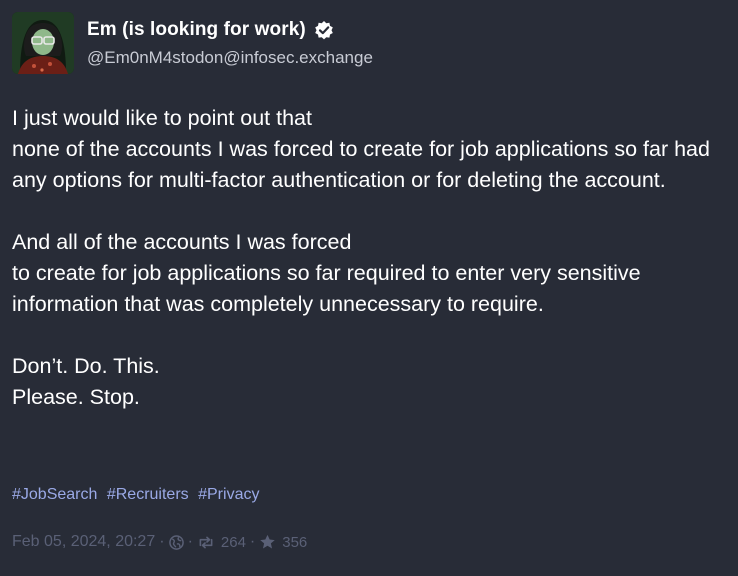 The width and height of the screenshot is (738, 576). I want to click on account-handle: @Em0nM4stodon@infosec.exchange, so click(230, 58).